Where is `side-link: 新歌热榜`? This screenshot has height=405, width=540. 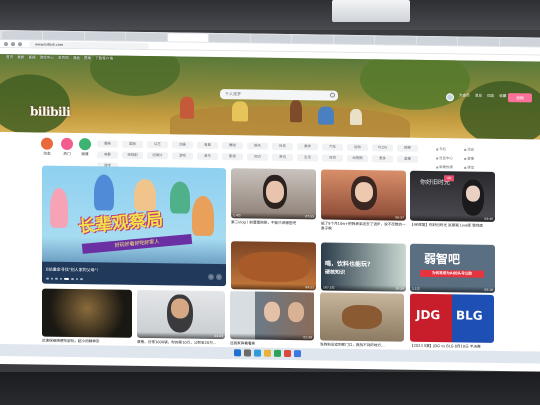
side-link: 新歌热榜 is located at coordinates (450, 166).